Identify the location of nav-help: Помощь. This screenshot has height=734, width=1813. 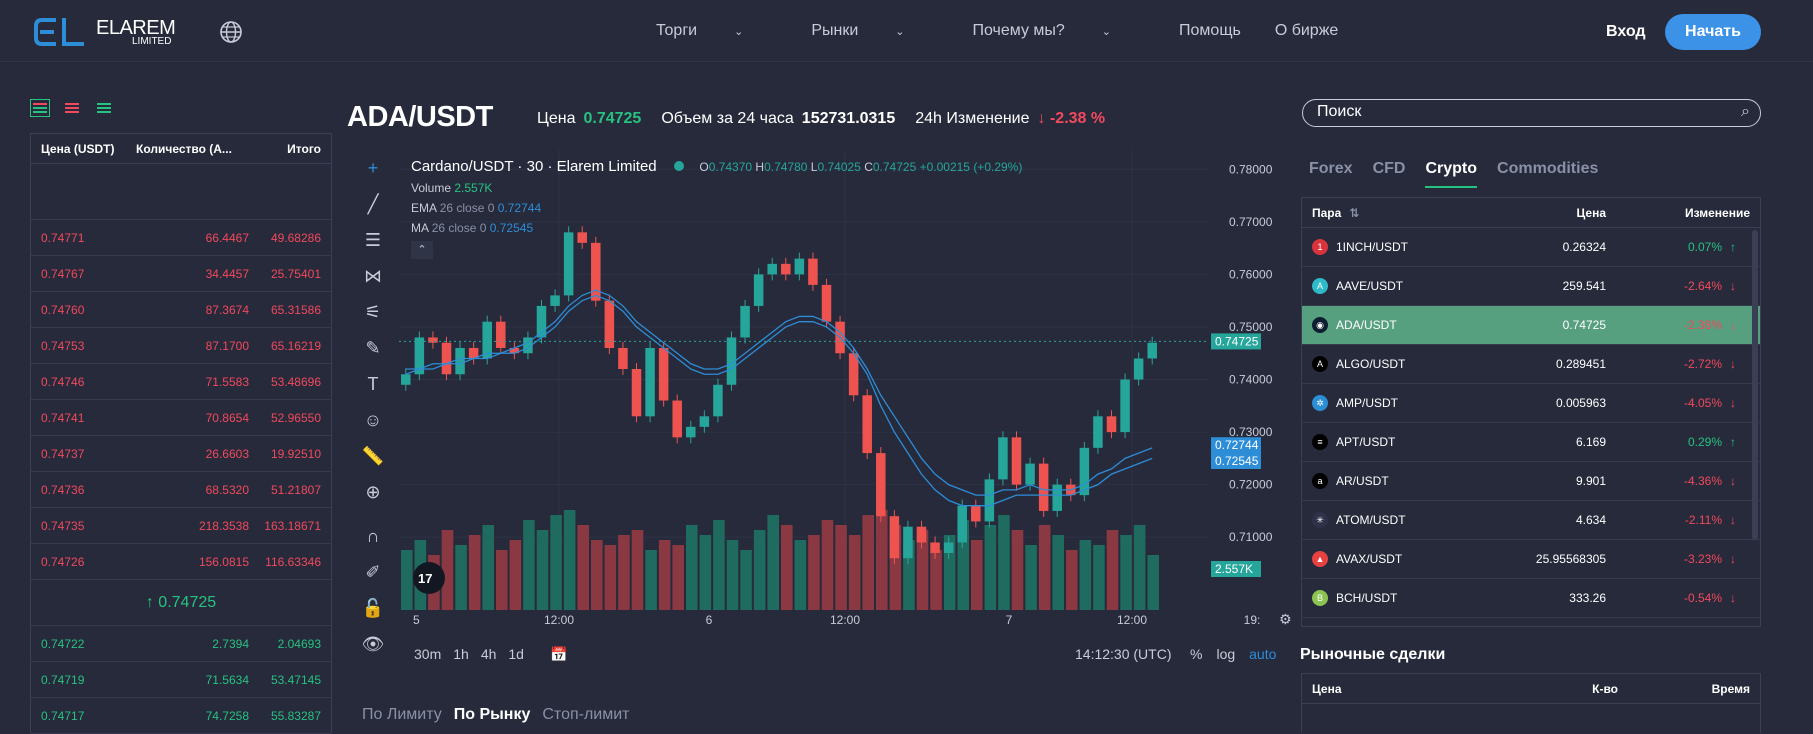
(1210, 31).